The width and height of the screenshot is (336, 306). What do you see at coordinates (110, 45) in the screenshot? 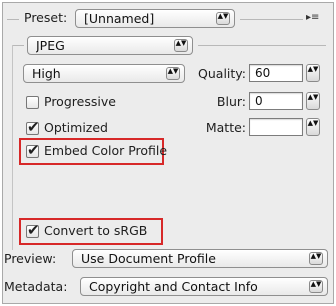
I see `format-dropdown: JPEG ▲▼` at bounding box center [110, 45].